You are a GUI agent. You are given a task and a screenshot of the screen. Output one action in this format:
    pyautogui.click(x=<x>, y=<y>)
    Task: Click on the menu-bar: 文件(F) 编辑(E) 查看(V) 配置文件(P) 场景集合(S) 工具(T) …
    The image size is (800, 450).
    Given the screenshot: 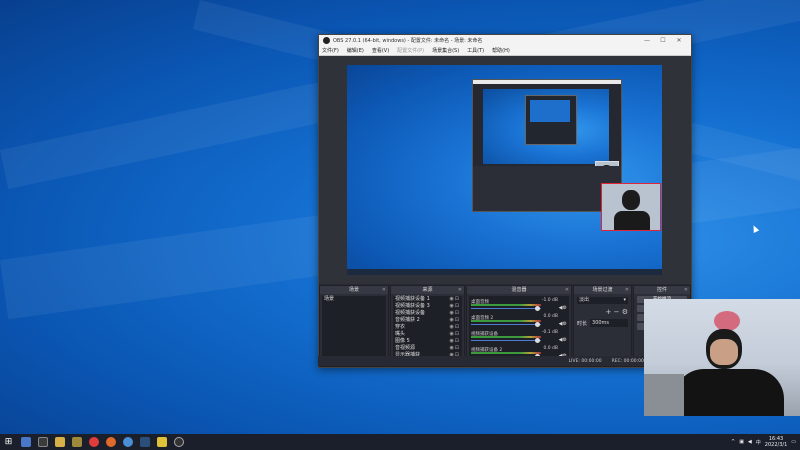 What is the action you would take?
    pyautogui.click(x=505, y=51)
    